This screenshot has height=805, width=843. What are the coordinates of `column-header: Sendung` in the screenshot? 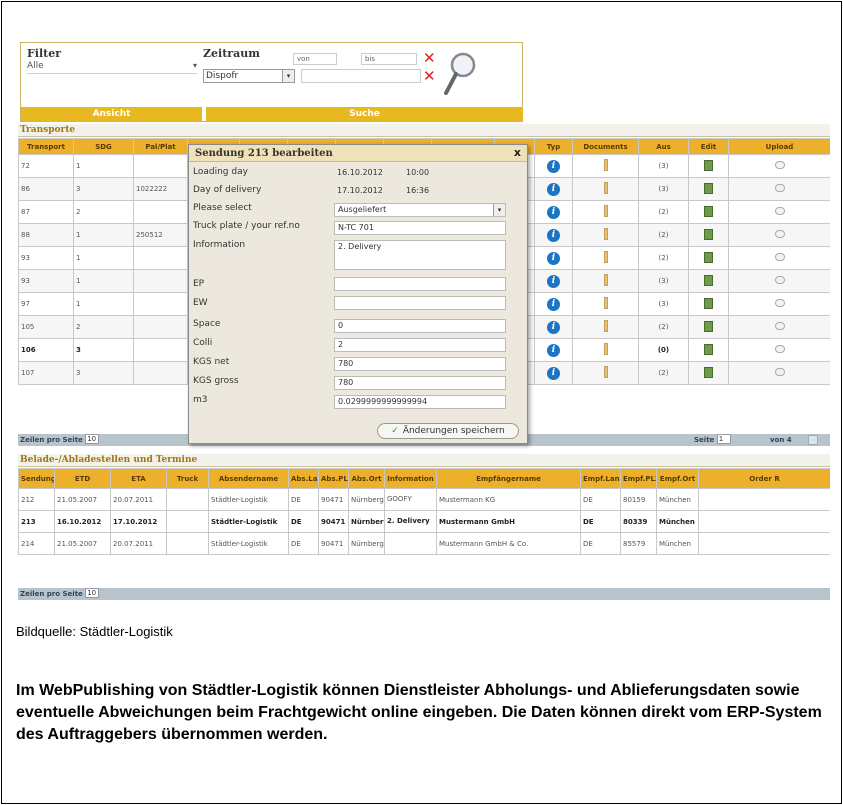 It's located at (36, 478).